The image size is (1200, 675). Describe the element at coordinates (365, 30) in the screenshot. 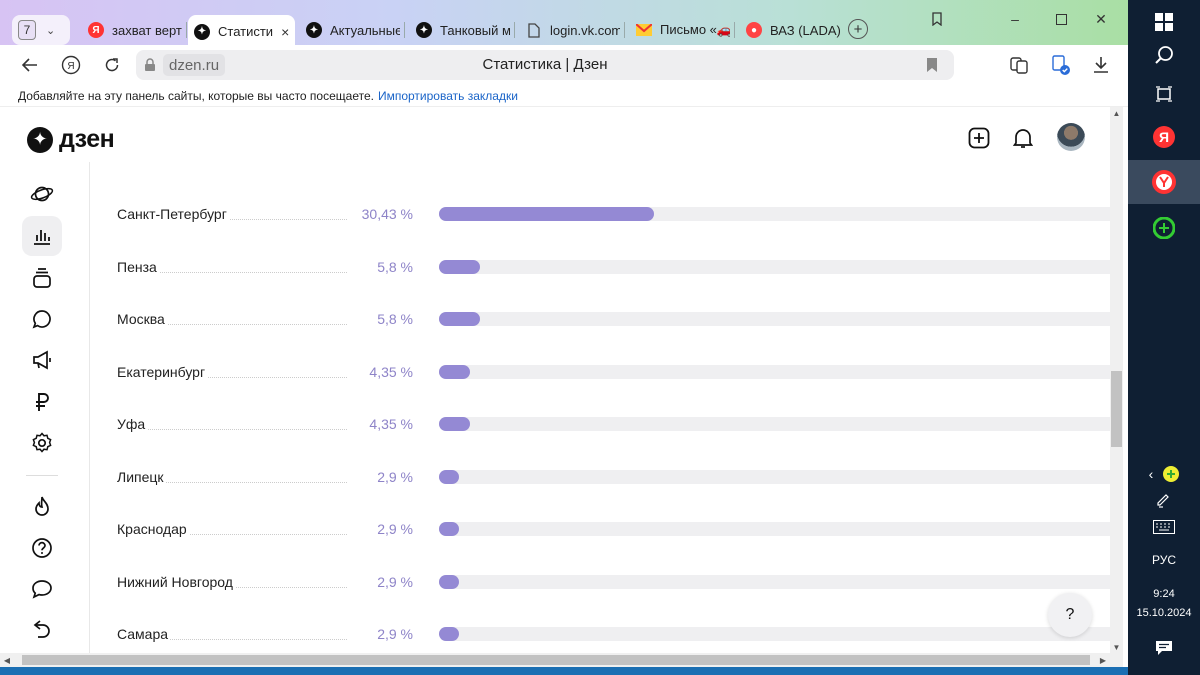

I see `tab-label: Актуальные` at that location.